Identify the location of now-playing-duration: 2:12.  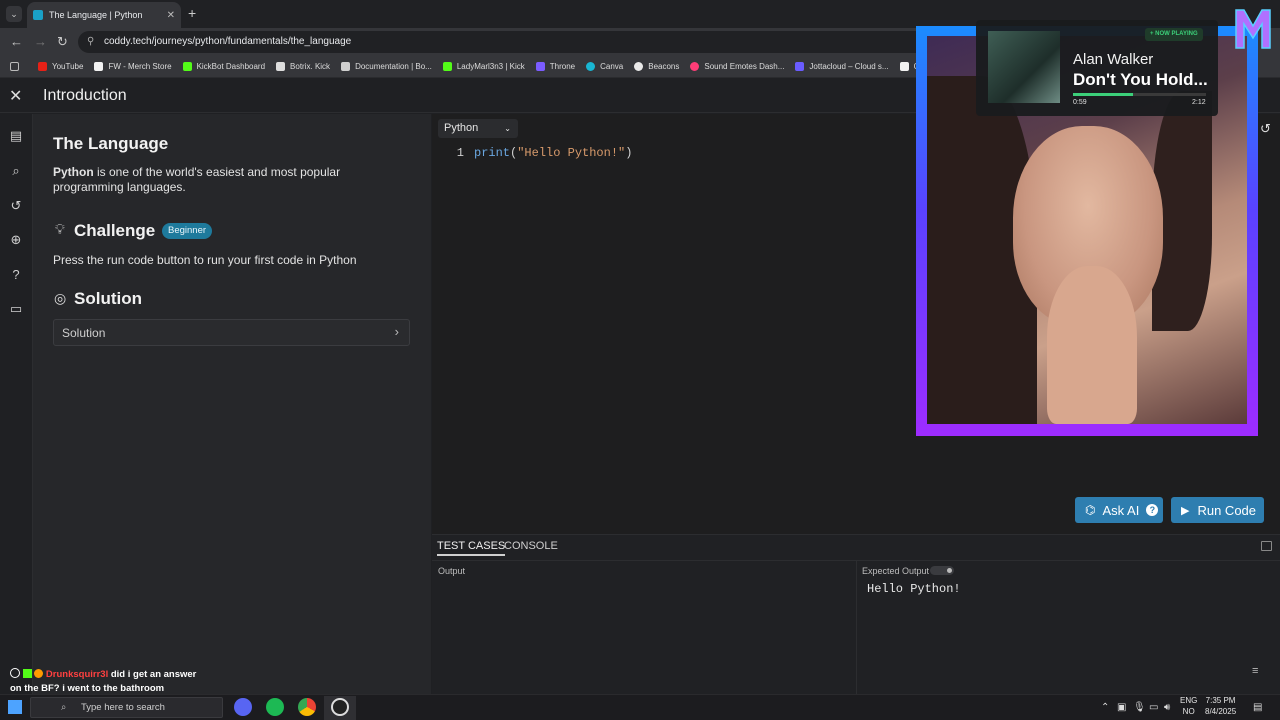
(1199, 102).